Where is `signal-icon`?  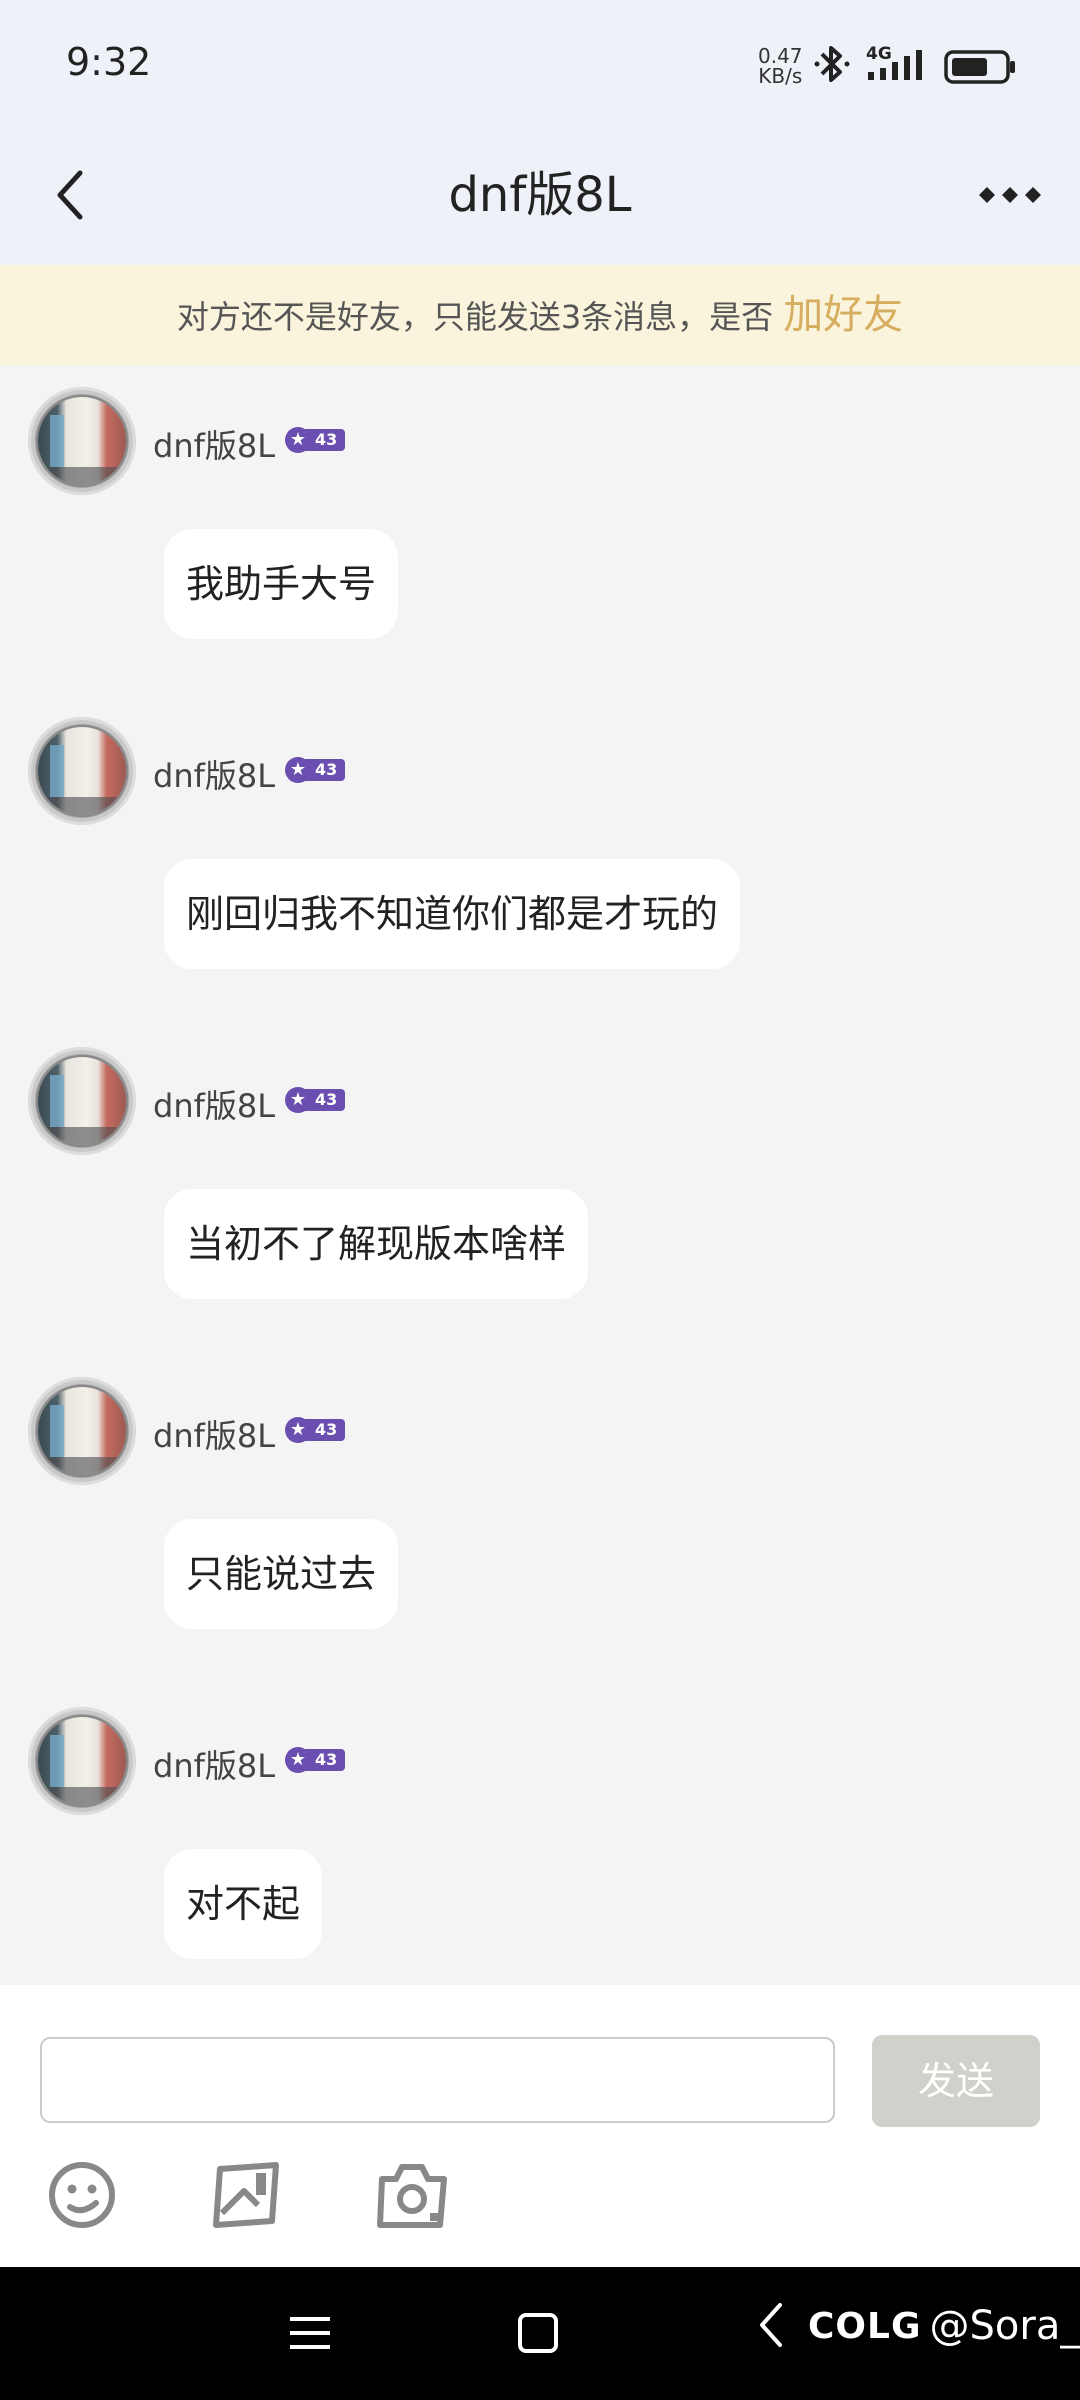 signal-icon is located at coordinates (895, 65).